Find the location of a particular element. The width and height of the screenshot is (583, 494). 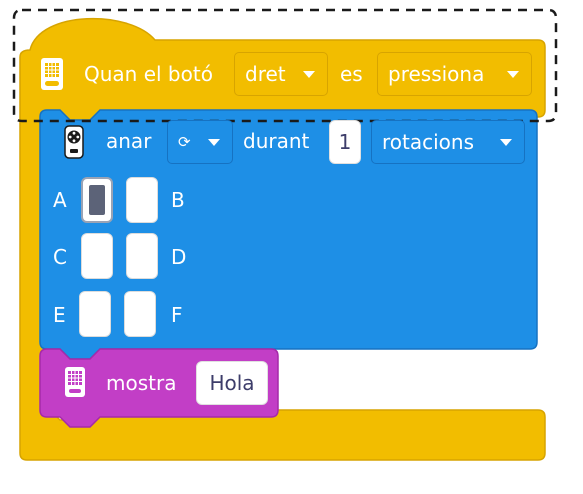

port-c-toggle is located at coordinates (97, 256).